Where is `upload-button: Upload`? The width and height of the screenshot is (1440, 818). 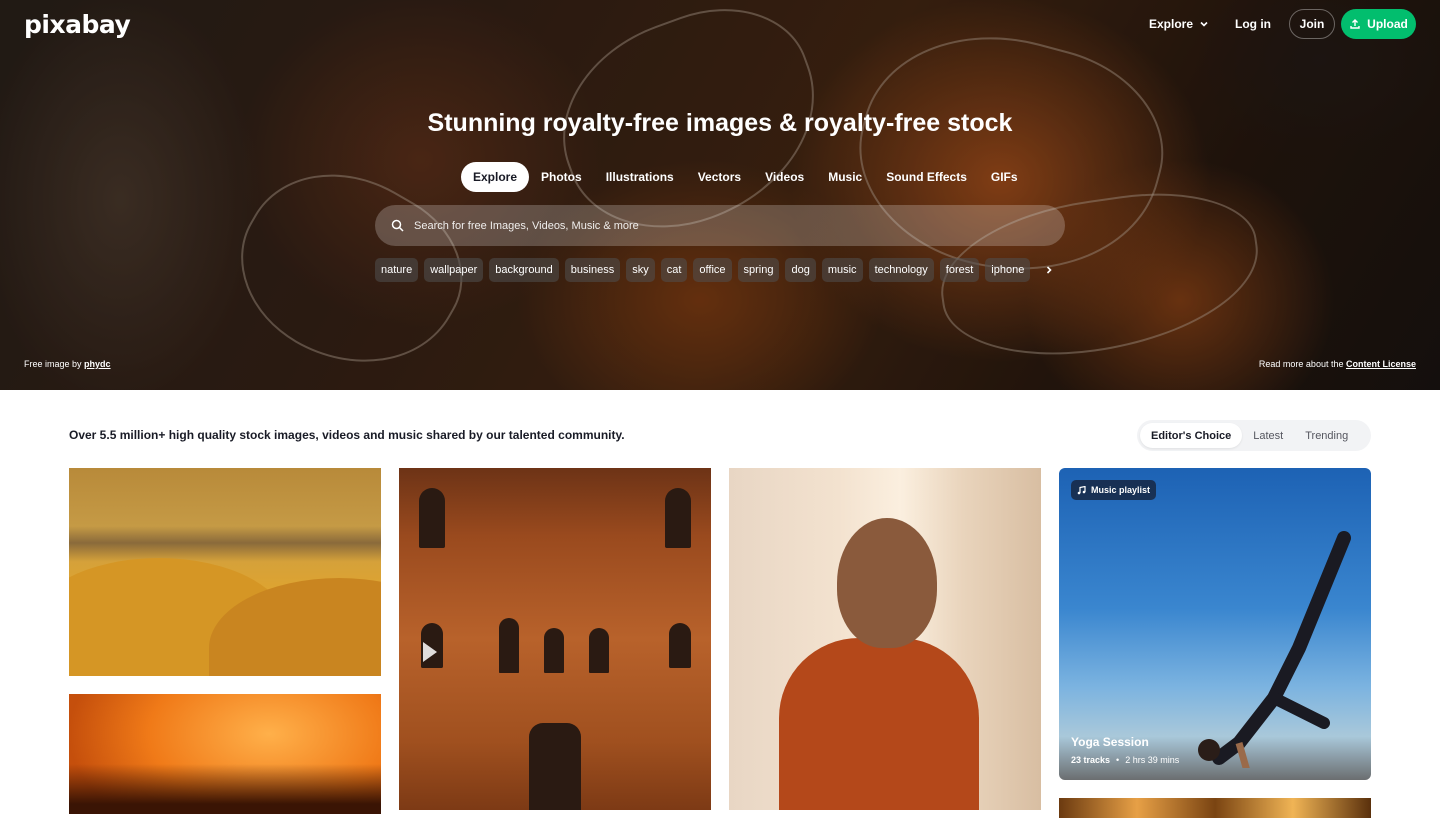
upload-button: Upload is located at coordinates (1378, 24).